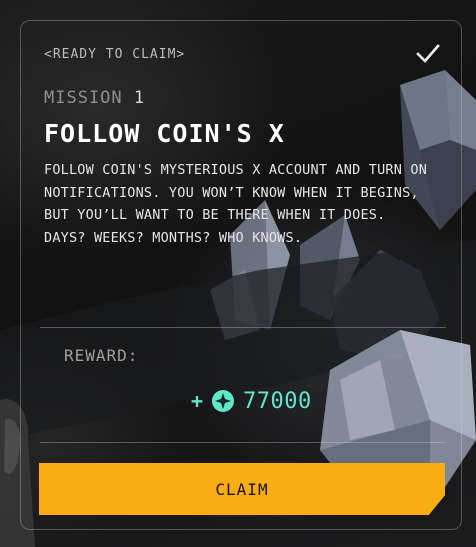 This screenshot has width=476, height=547. What do you see at coordinates (223, 401) in the screenshot?
I see `coin-icon` at bounding box center [223, 401].